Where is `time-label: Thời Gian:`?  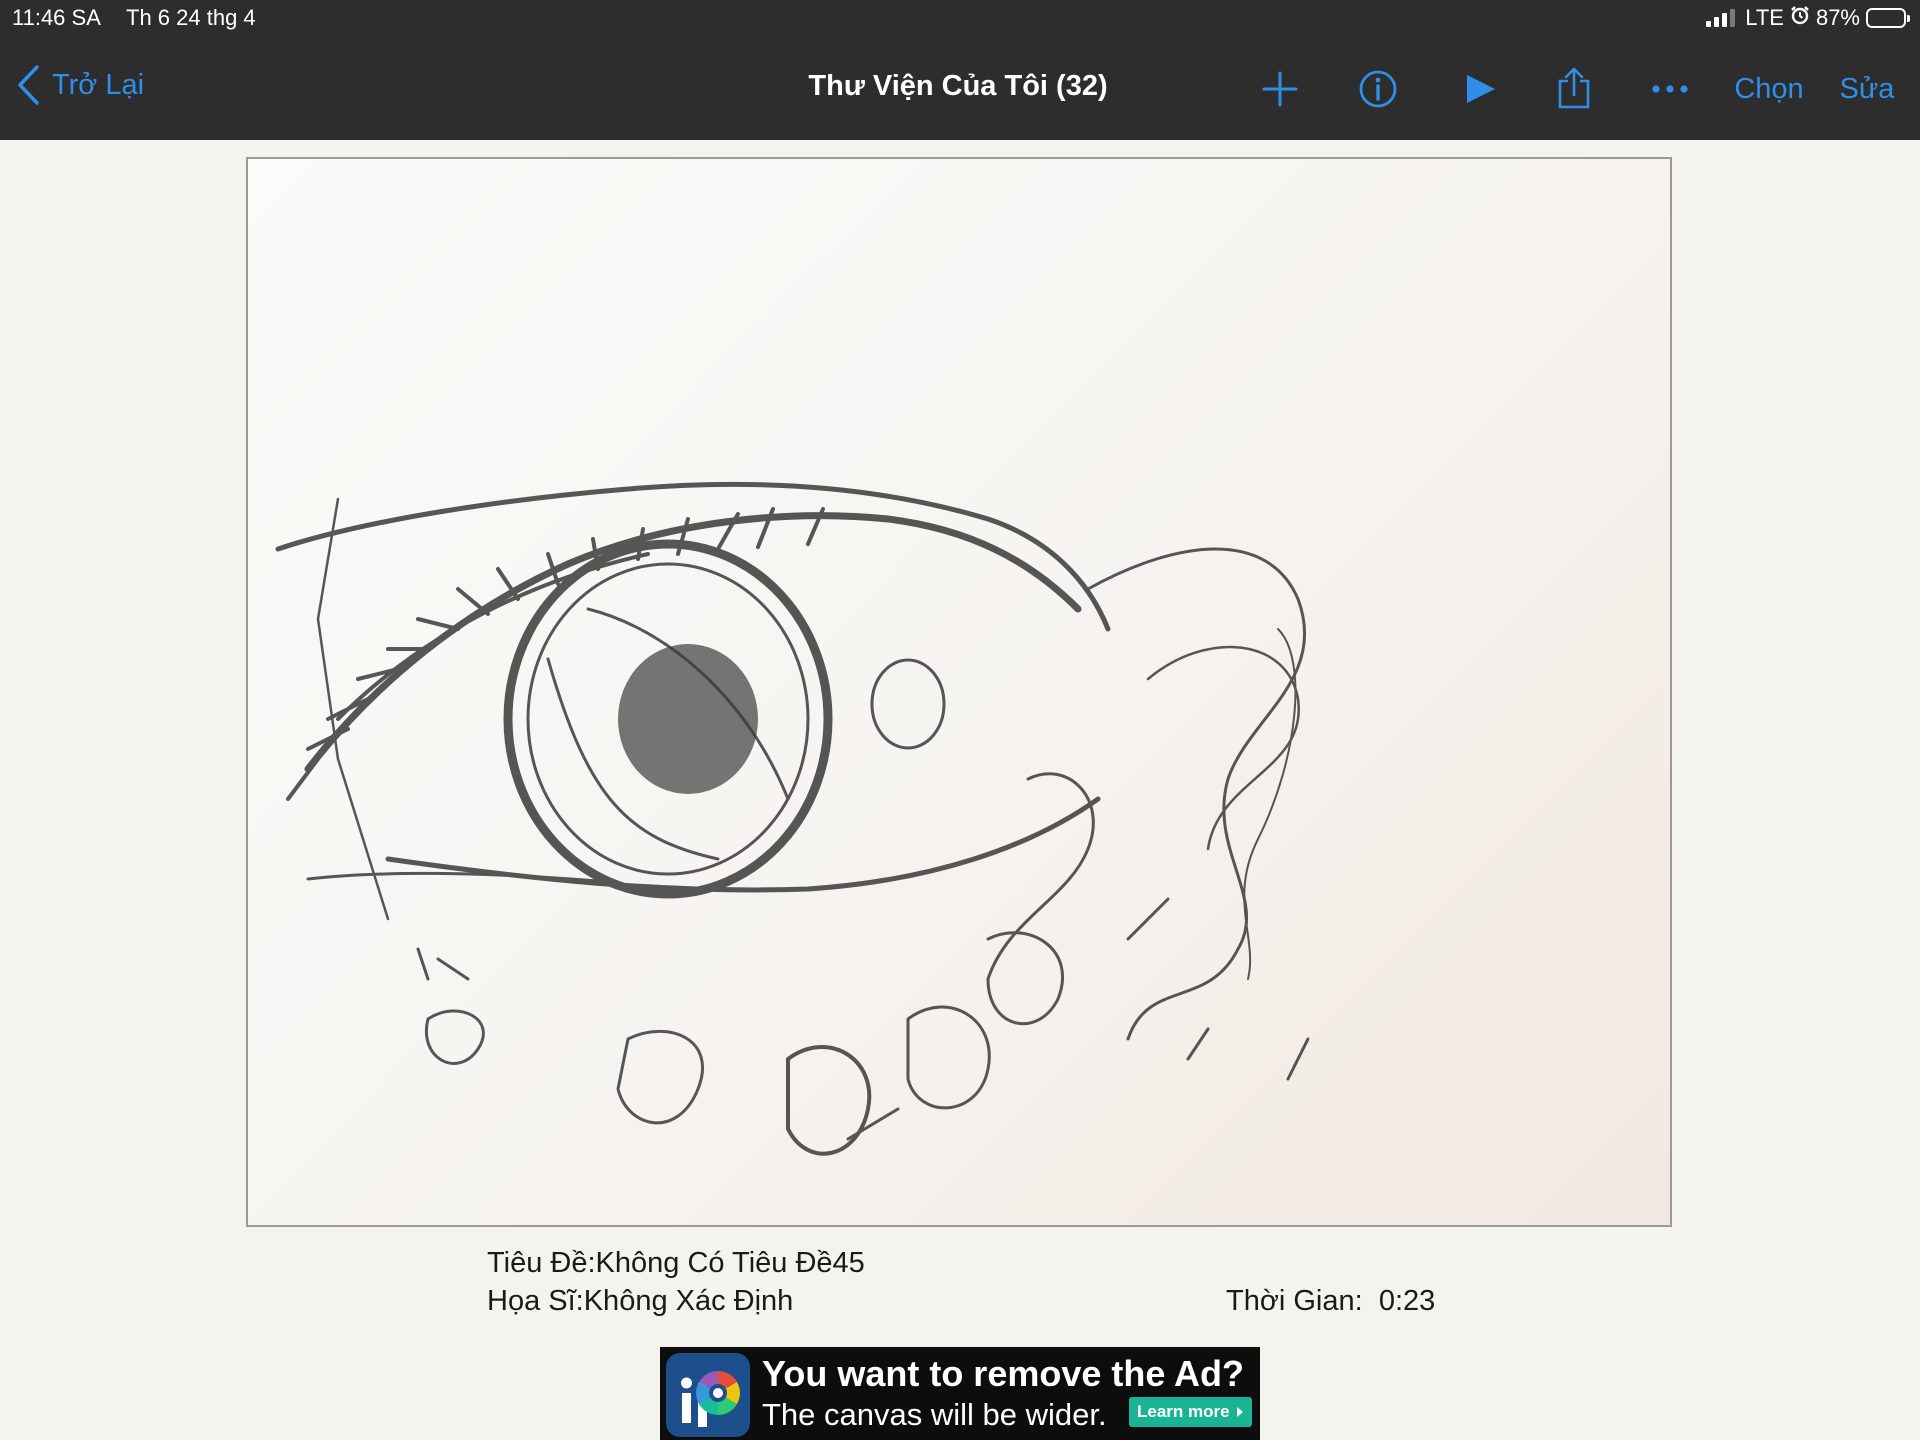
time-label: Thời Gian: is located at coordinates (1294, 1301).